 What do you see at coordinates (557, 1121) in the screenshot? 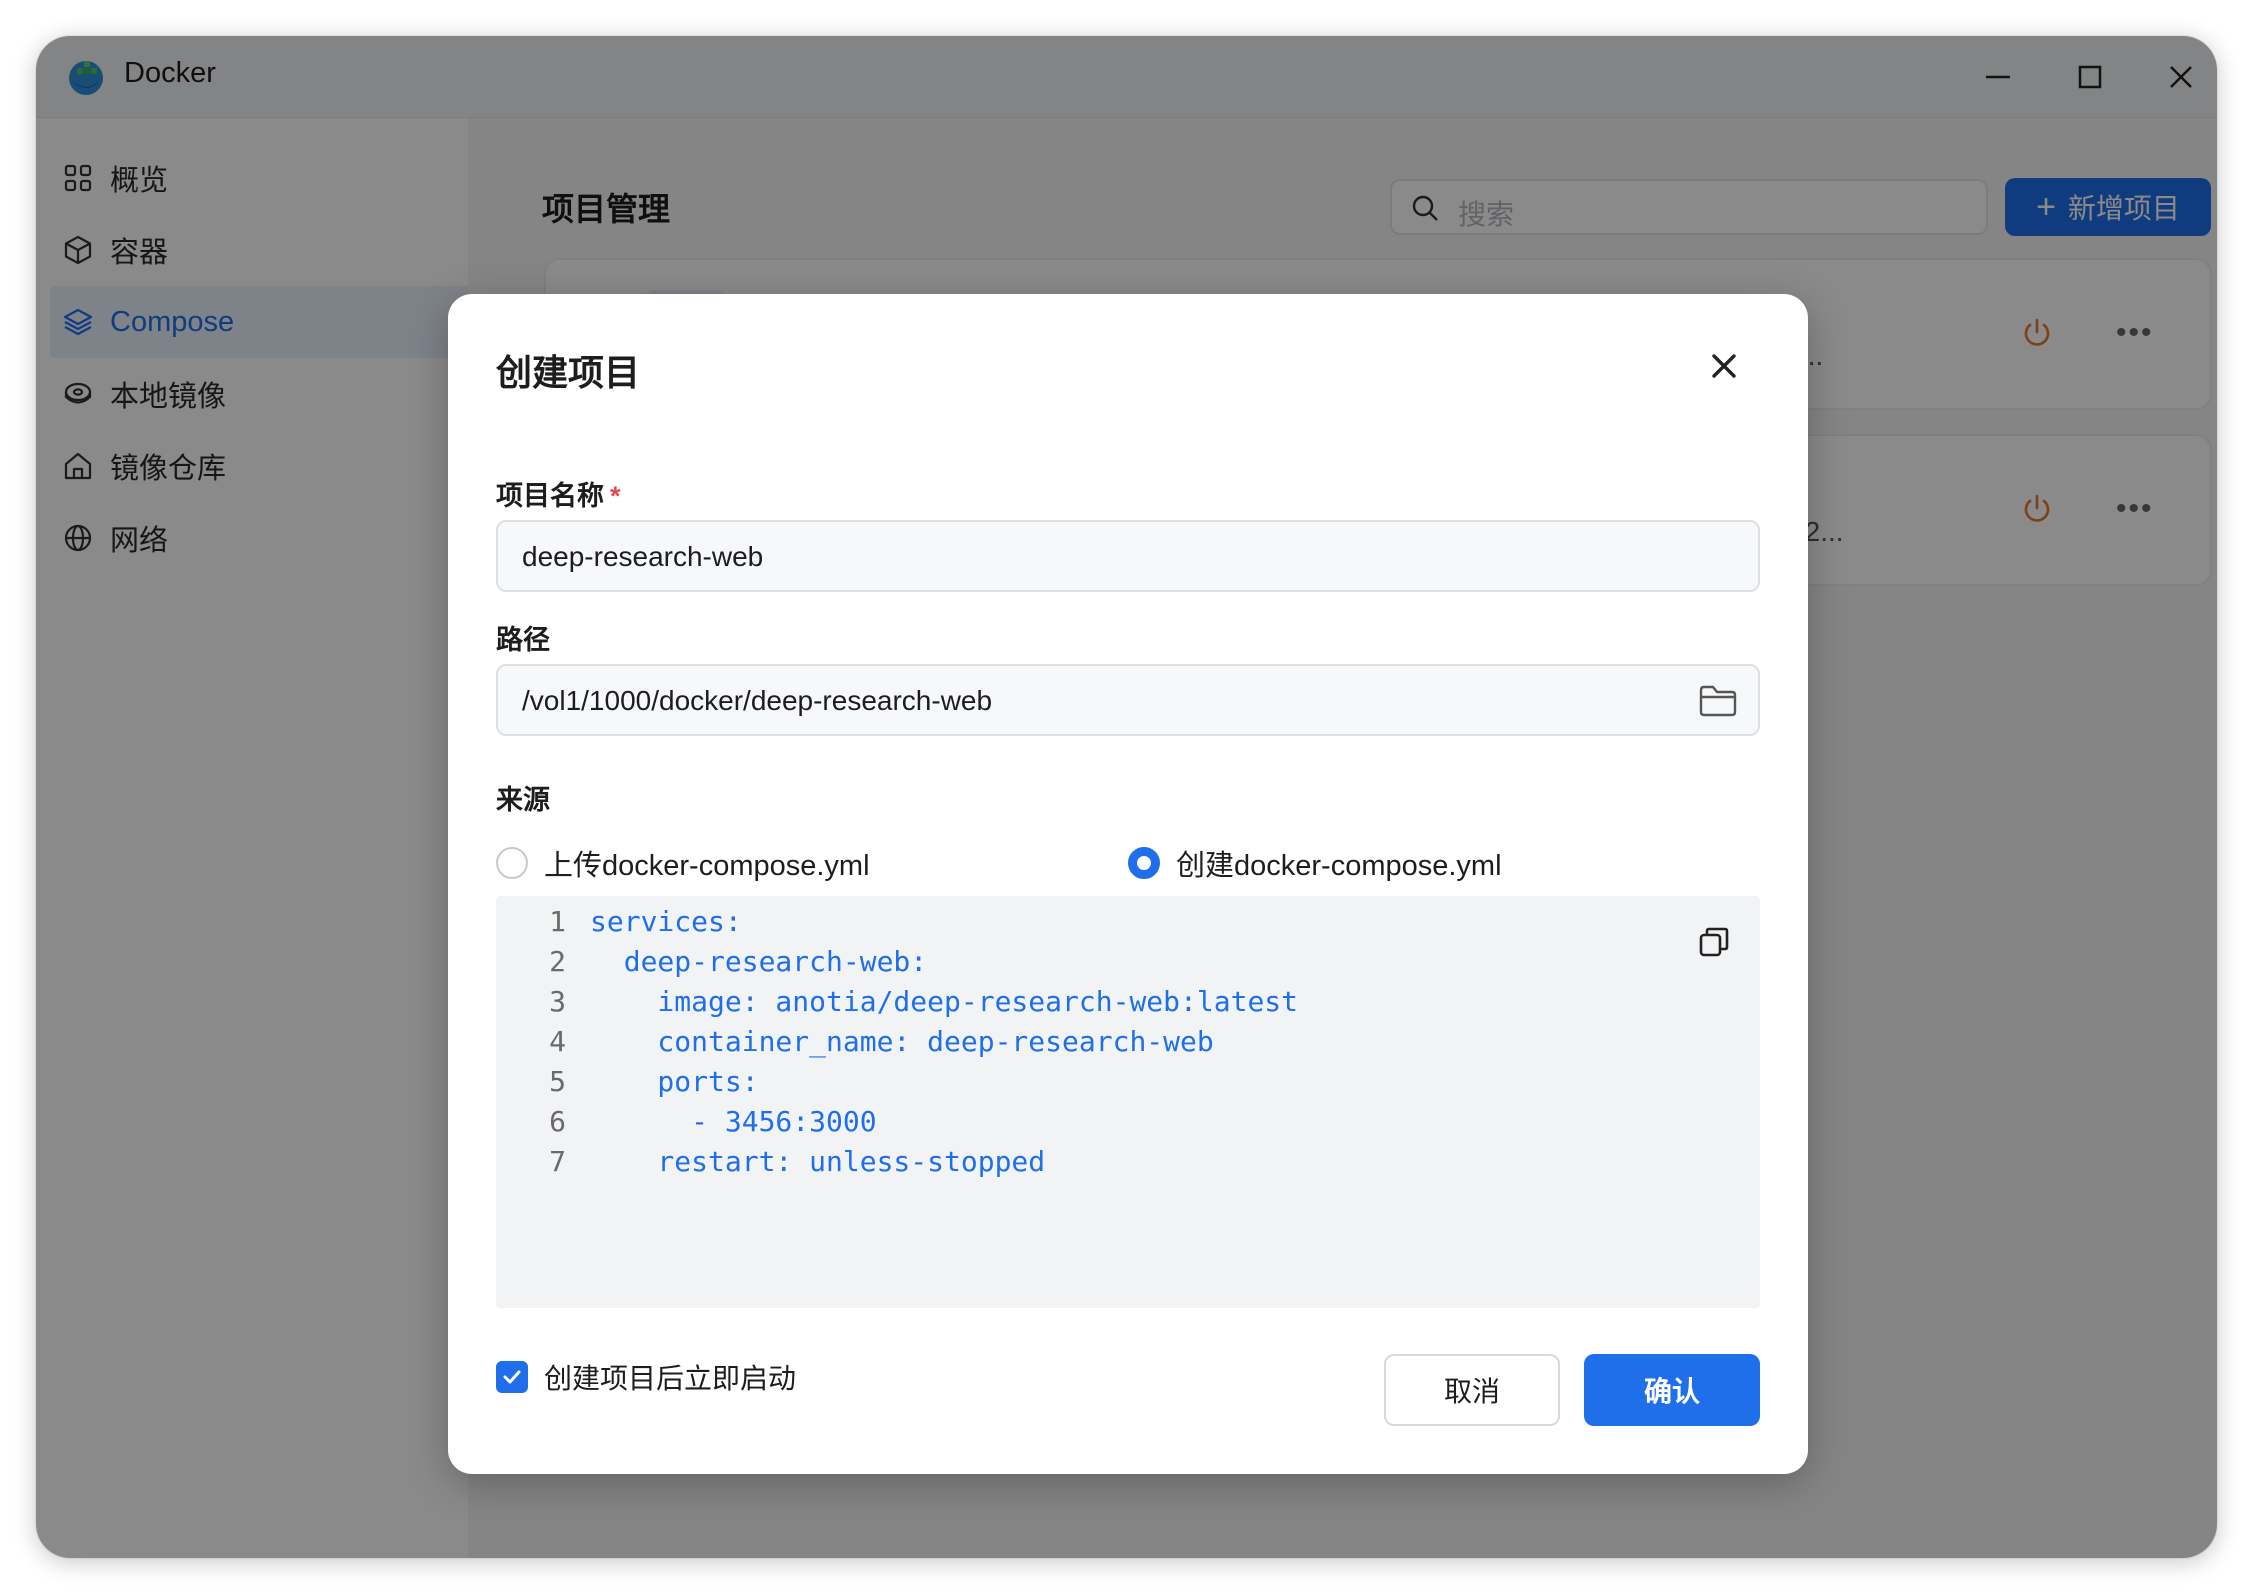
I see `line-number: 6` at bounding box center [557, 1121].